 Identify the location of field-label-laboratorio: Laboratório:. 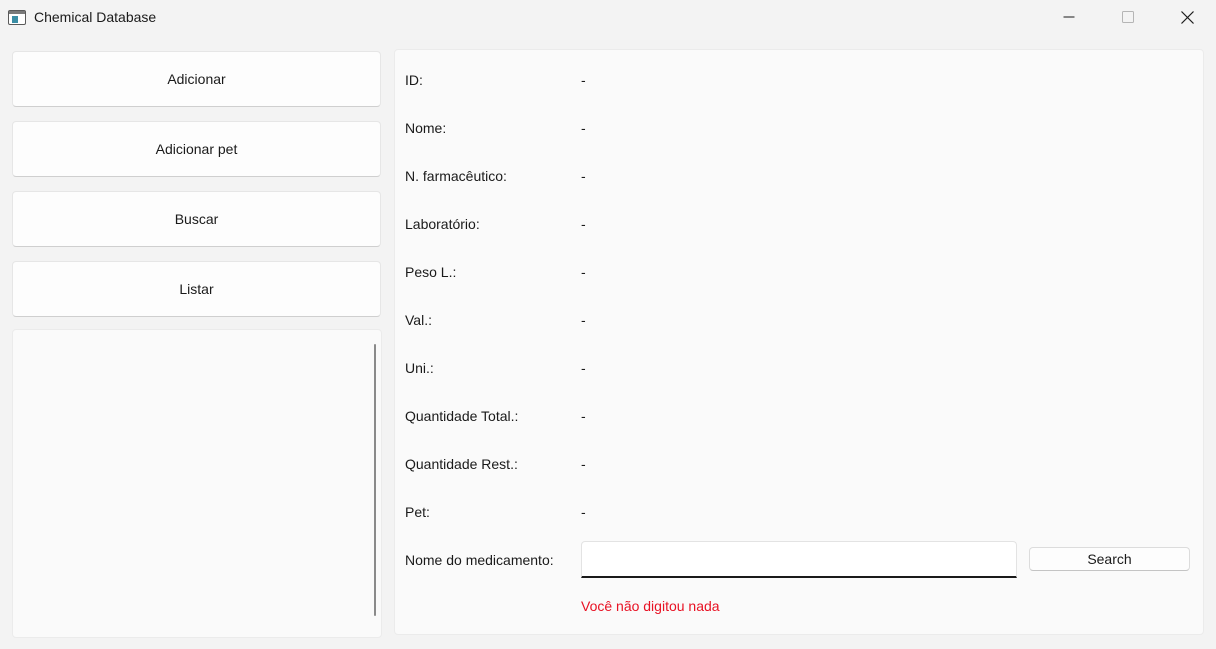
(442, 224).